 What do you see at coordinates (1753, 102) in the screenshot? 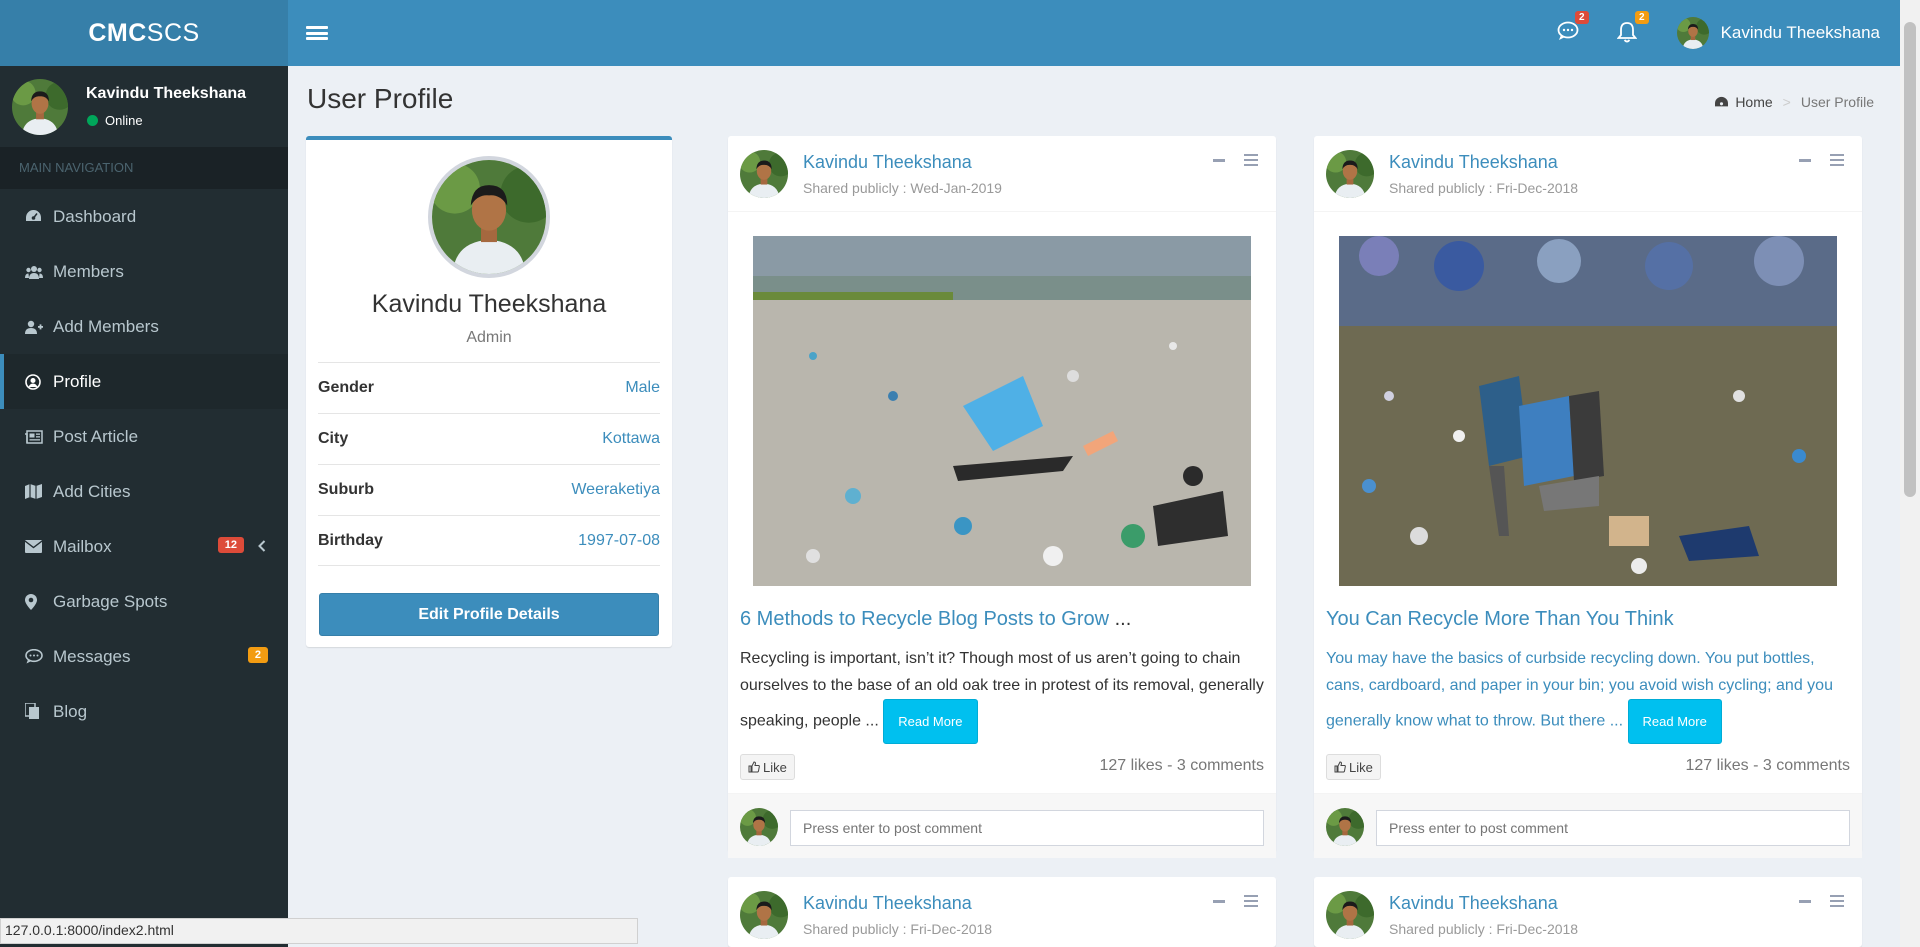
I see `breadcrumb-home: Home` at bounding box center [1753, 102].